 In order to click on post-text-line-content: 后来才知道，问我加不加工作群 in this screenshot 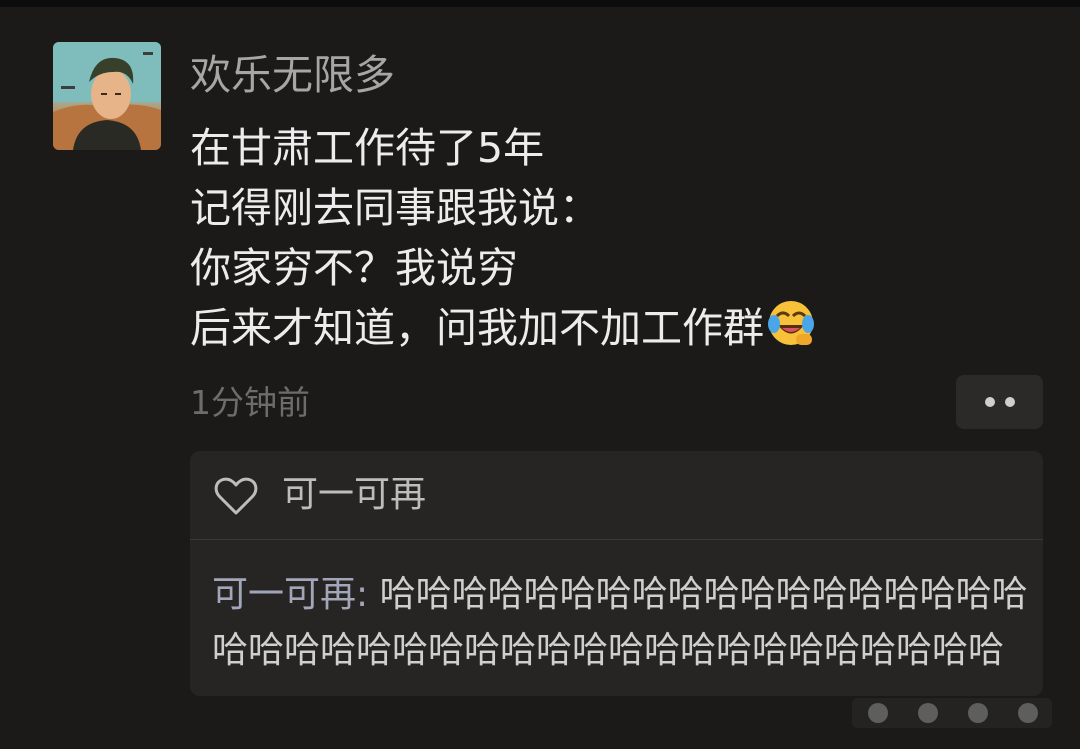, I will do `click(477, 328)`.